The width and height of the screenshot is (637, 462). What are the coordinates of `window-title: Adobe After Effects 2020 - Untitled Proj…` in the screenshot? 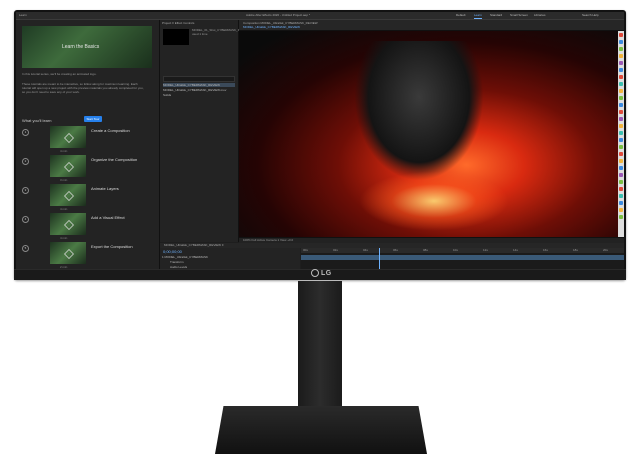 It's located at (278, 15).